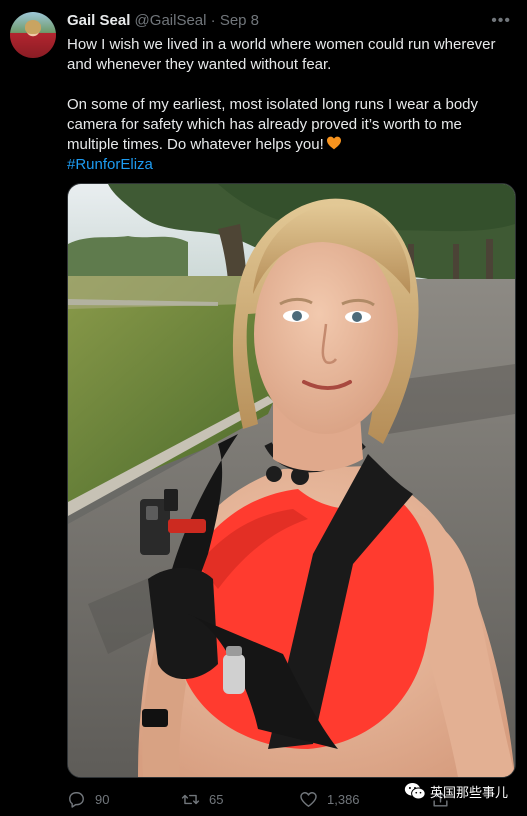 This screenshot has height=816, width=527. What do you see at coordinates (110, 164) in the screenshot?
I see `hashtag-link: #RunforEliza` at bounding box center [110, 164].